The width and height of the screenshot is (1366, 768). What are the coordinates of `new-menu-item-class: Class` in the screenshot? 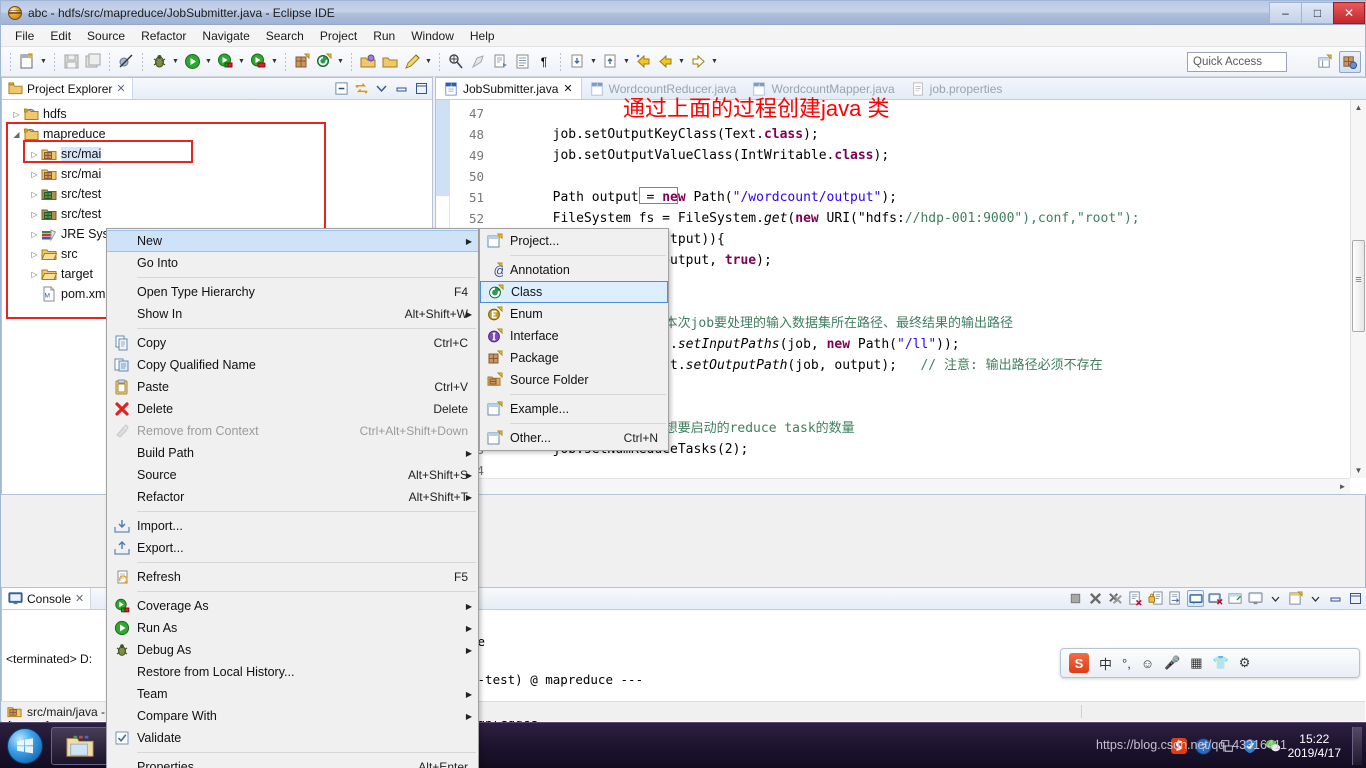 It's located at (574, 292).